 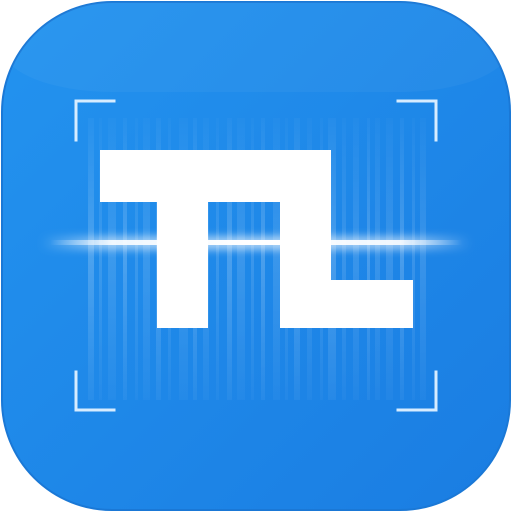 I want to click on logo-letter-l-foot, so click(x=346, y=304).